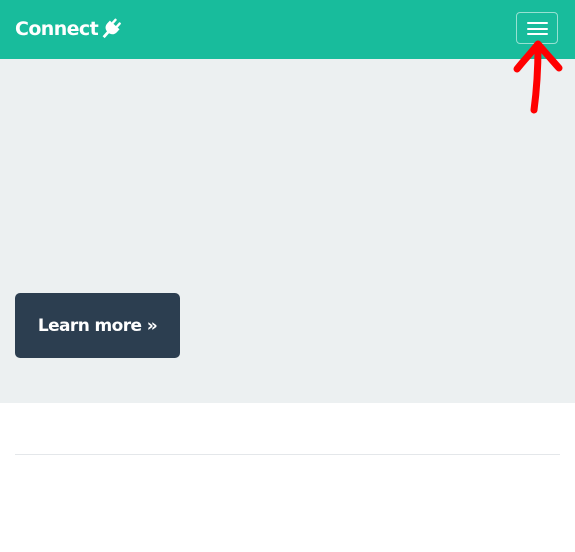  Describe the element at coordinates (287, 29) in the screenshot. I see `navbar: Connect` at that location.